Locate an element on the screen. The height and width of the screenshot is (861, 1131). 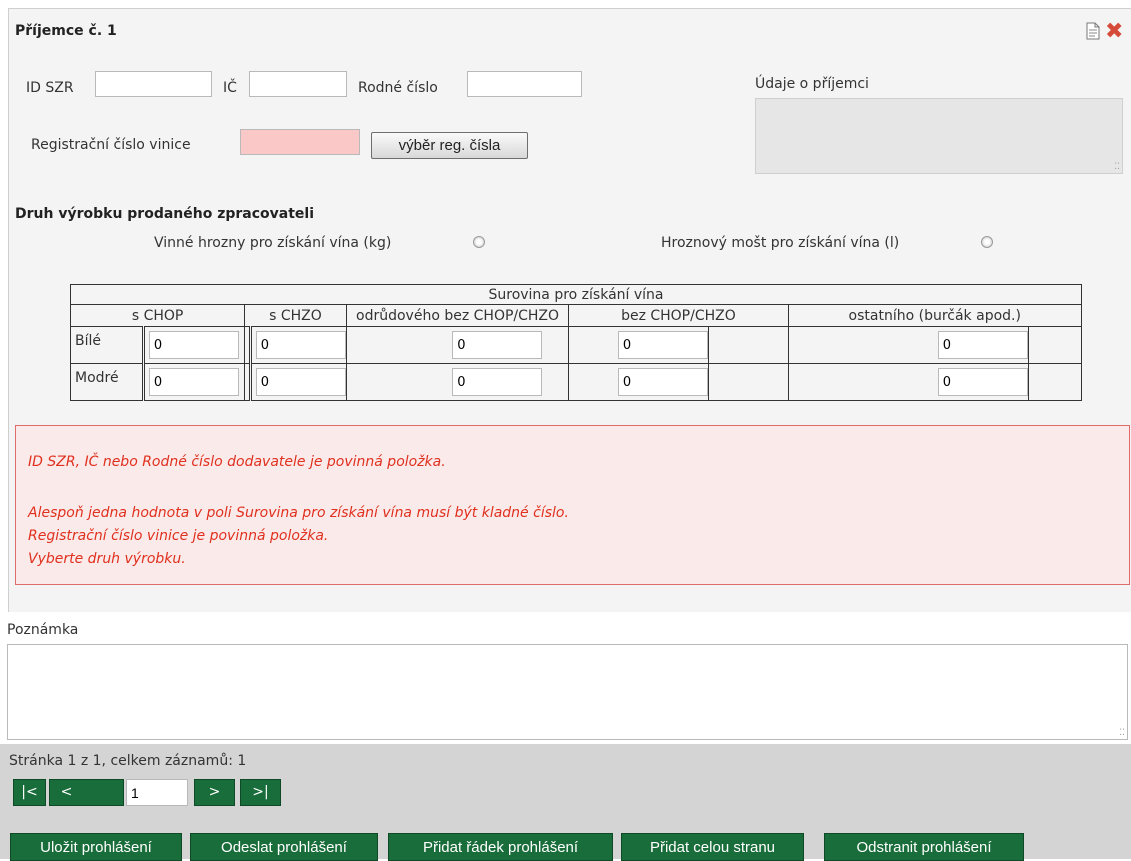
red-other-input is located at coordinates (982, 382).